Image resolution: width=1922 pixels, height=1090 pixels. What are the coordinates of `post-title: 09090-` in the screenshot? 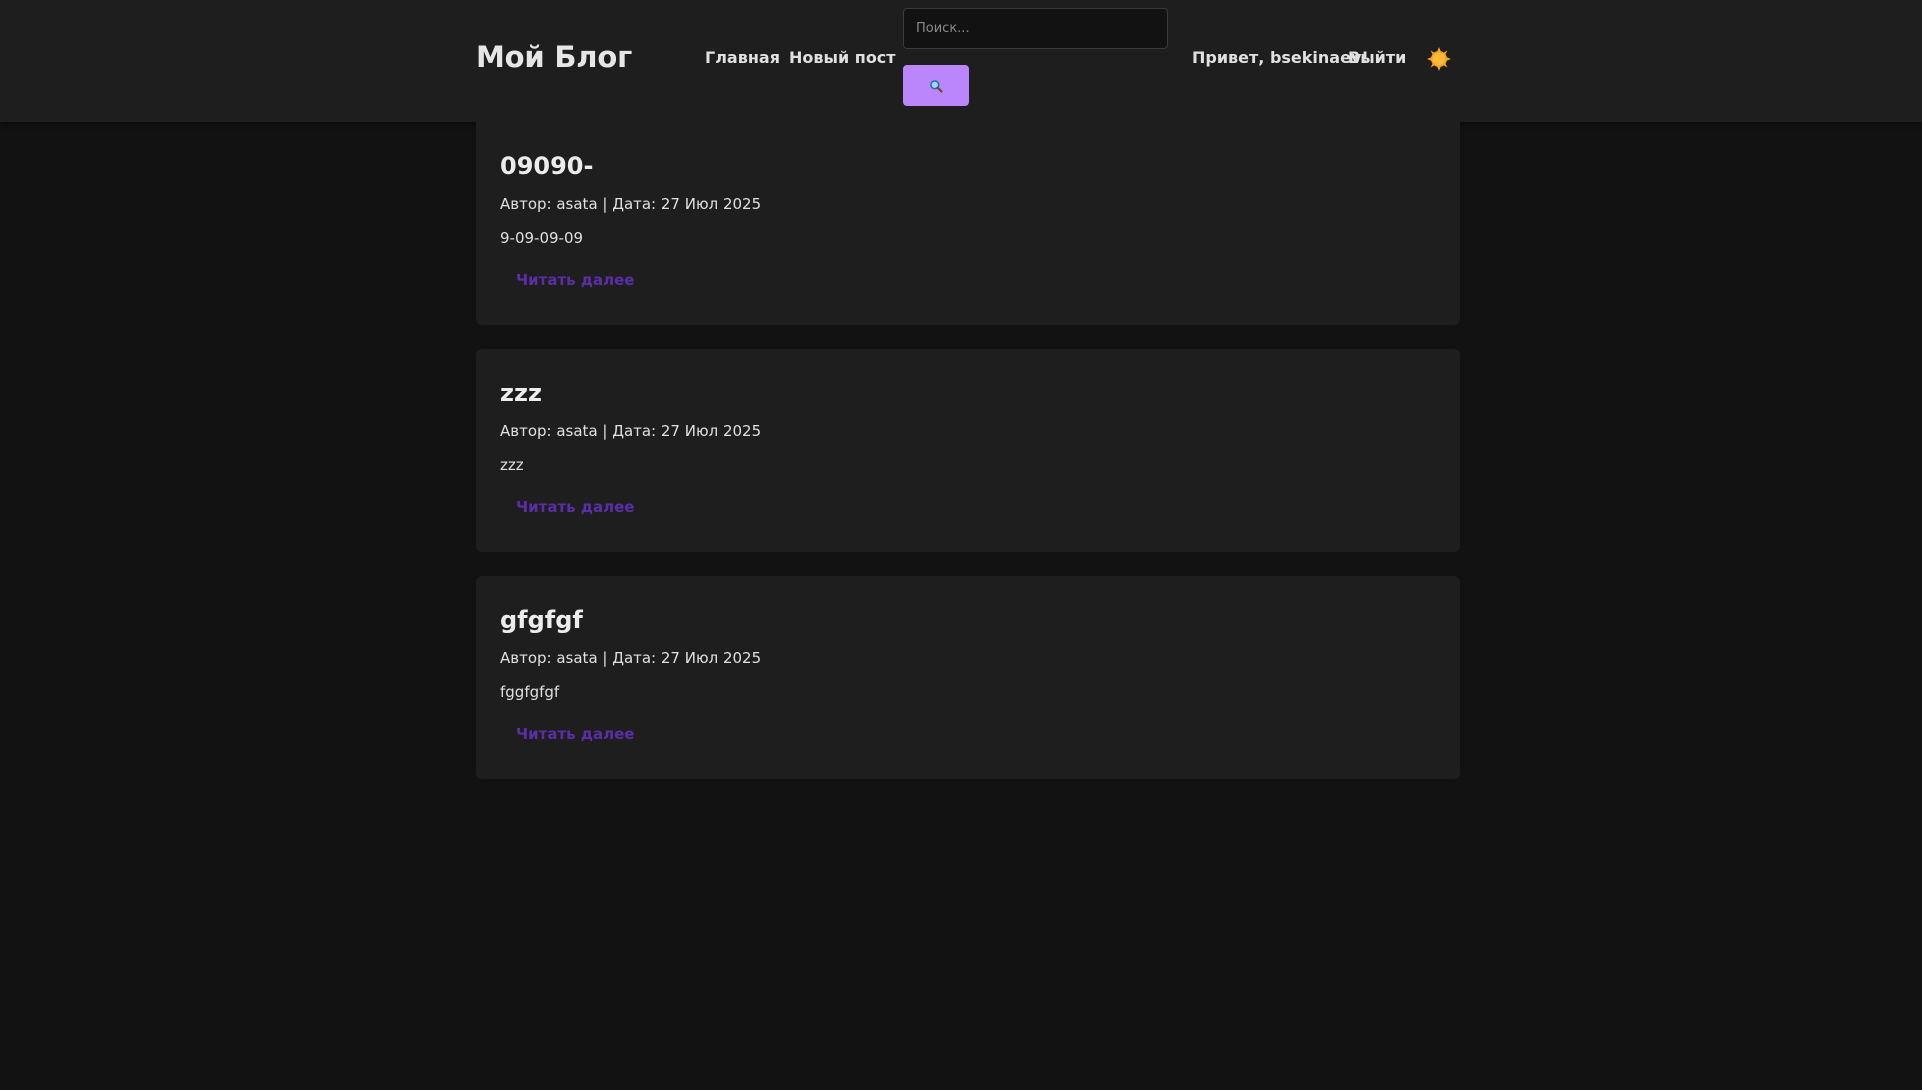 It's located at (546, 166).